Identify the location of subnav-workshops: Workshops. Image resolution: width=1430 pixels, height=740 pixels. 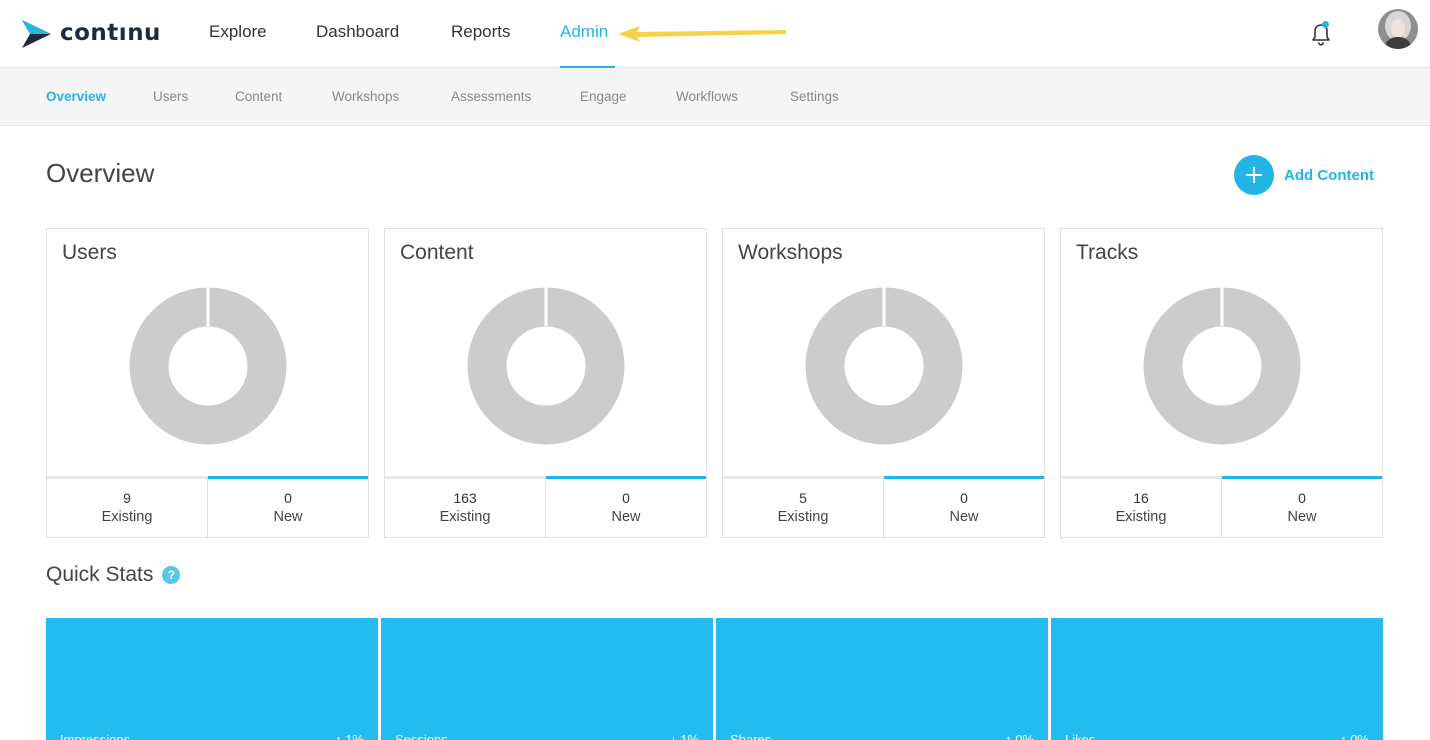
(365, 96).